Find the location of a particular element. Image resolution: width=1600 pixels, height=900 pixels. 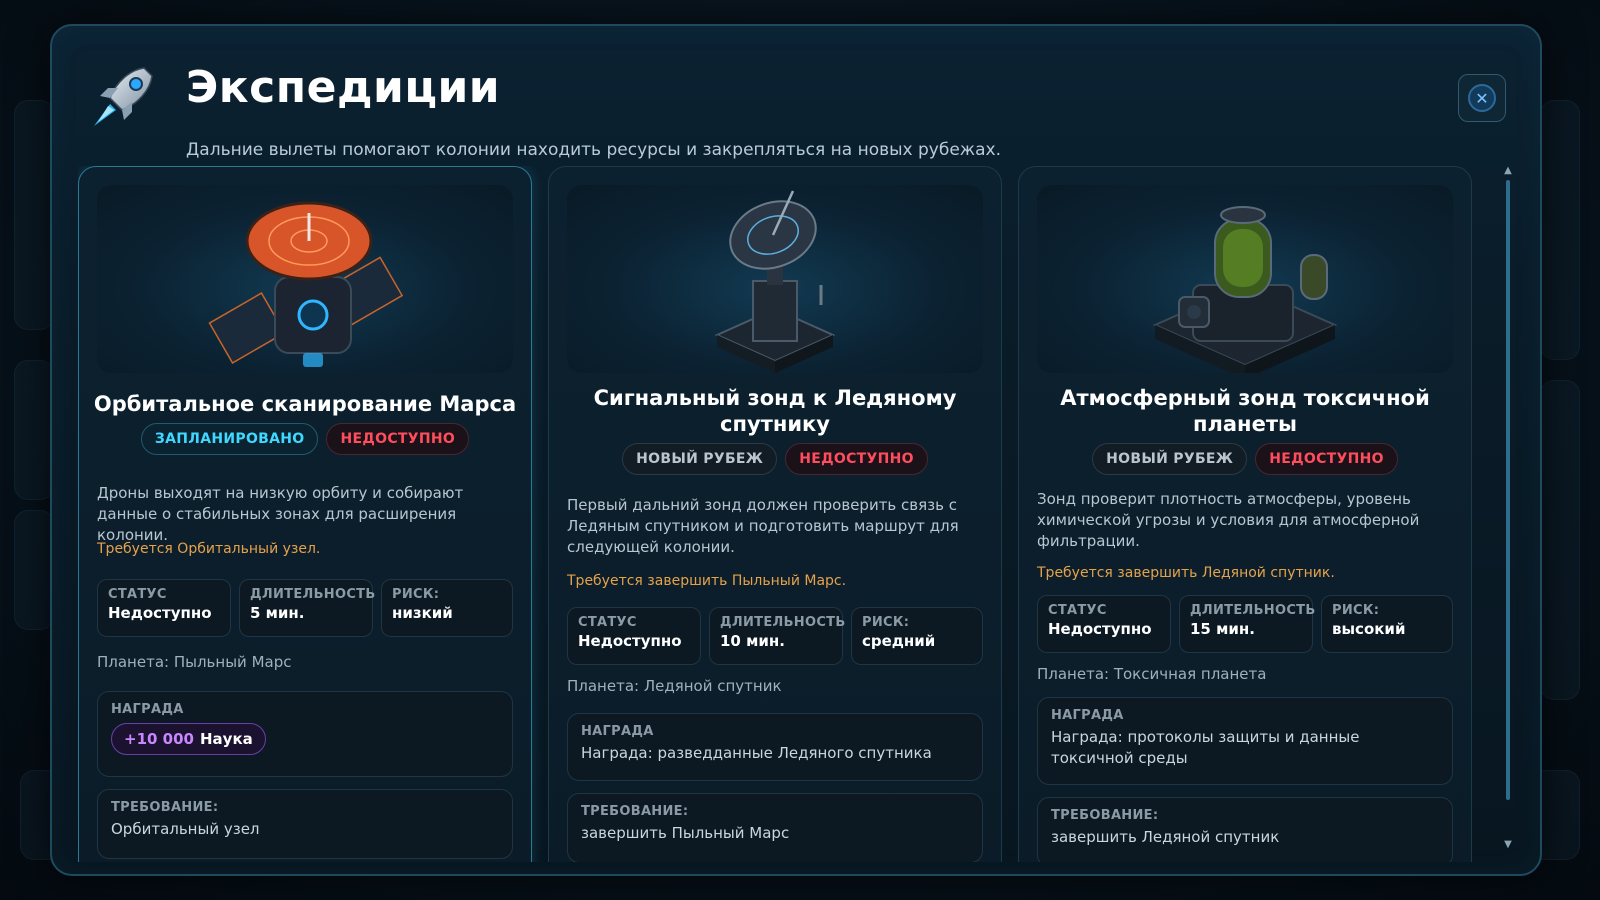

close-icon: ✕ is located at coordinates (1482, 98).